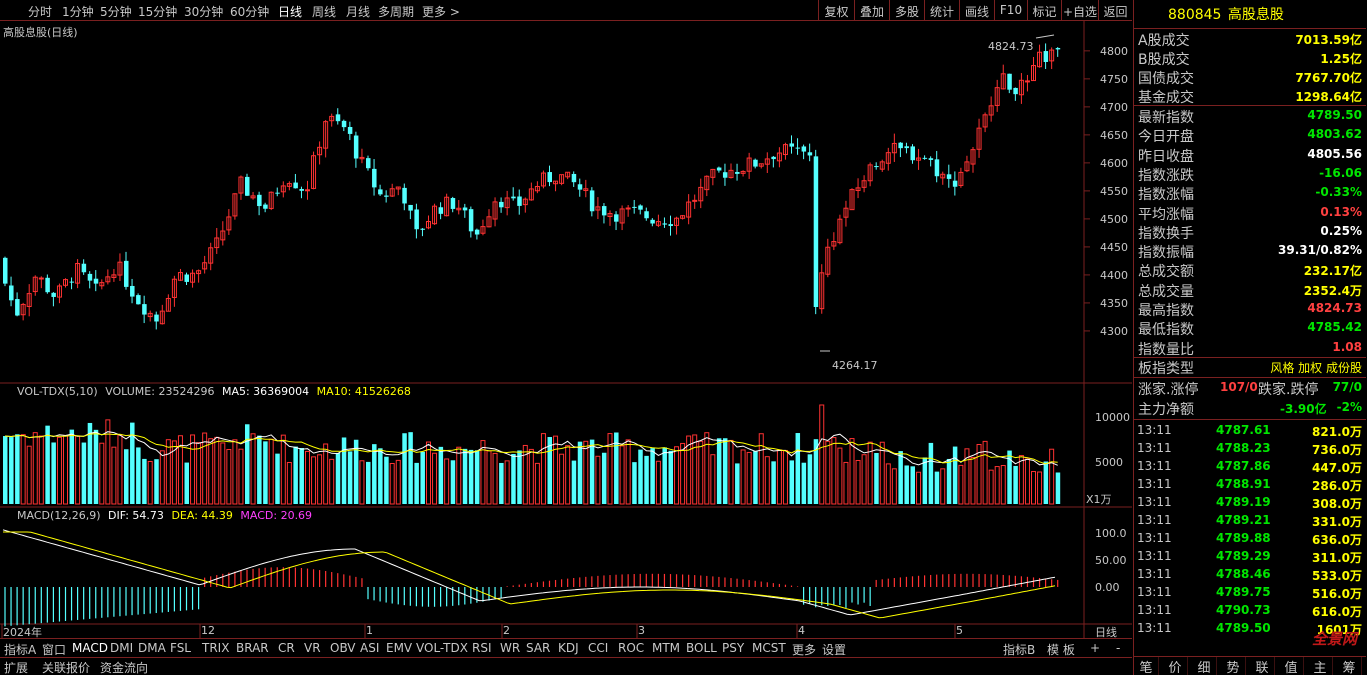 The image size is (1367, 675). Describe the element at coordinates (1250, 574) in the screenshot. I see `tick-row: 13:11 4788.46 533.0万` at that location.